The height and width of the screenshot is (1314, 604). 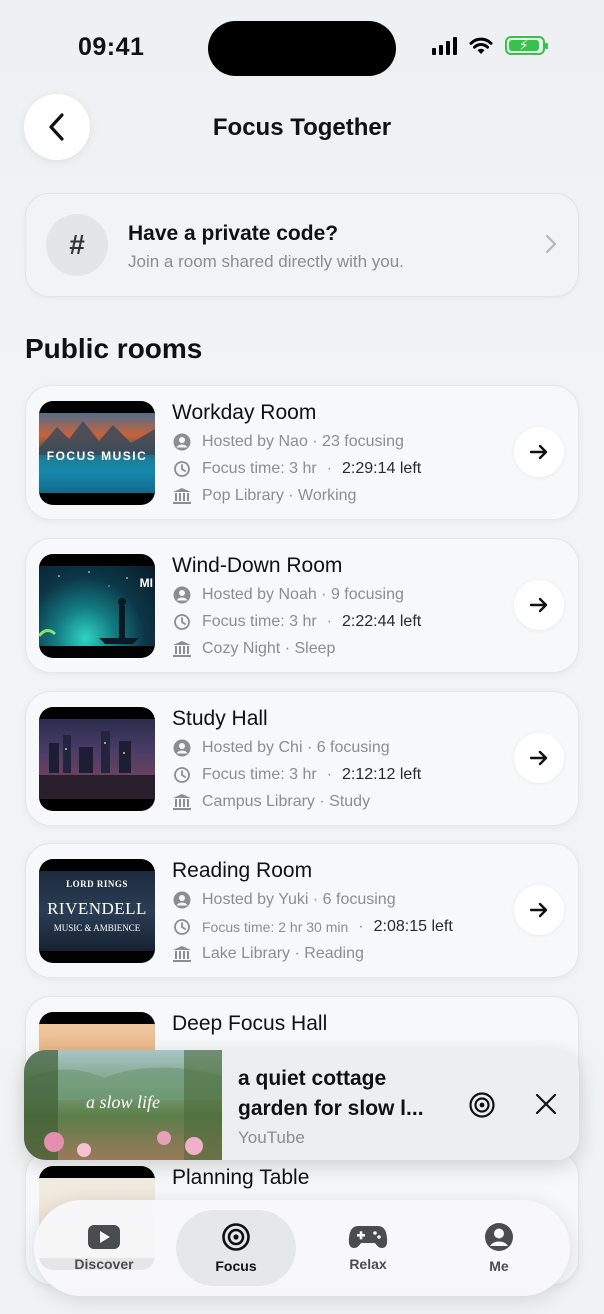 I want to click on room-library: Pop Library · Working, so click(x=279, y=495).